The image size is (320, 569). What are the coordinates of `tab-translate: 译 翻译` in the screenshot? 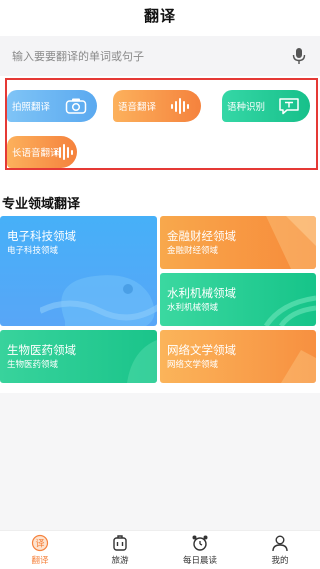 It's located at (40, 550).